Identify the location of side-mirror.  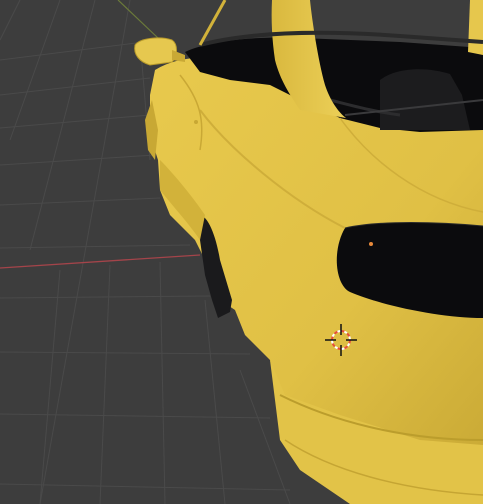
(155, 51).